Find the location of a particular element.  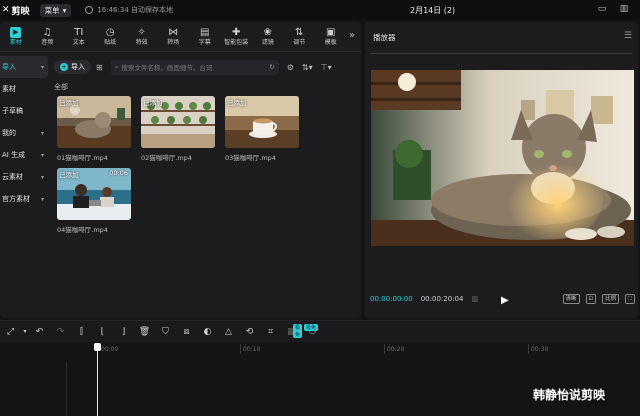

search-input: ⌕ 搜索文件名称、画面细节、台词 ↻ is located at coordinates (194, 67).